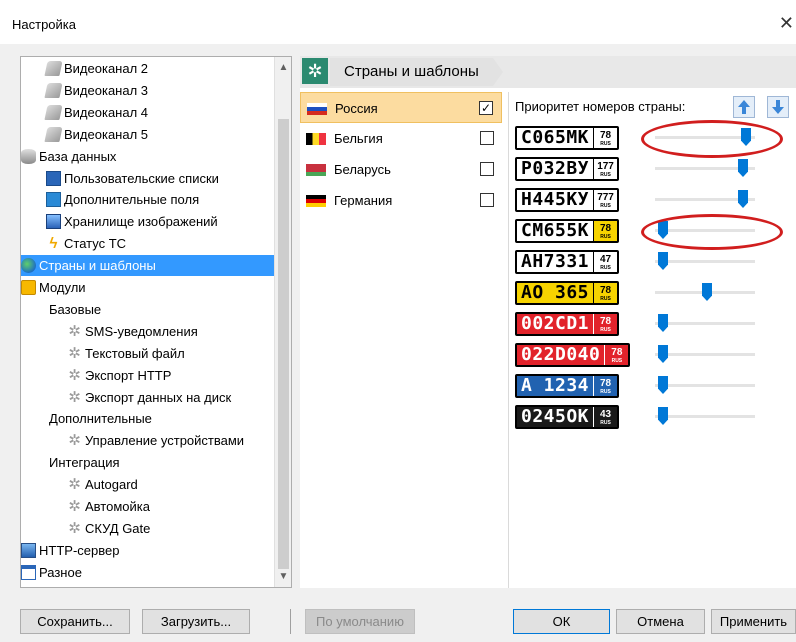 This screenshot has width=796, height=642. Describe the element at coordinates (605, 259) in the screenshot. I see `plate-region-code: 47` at that location.